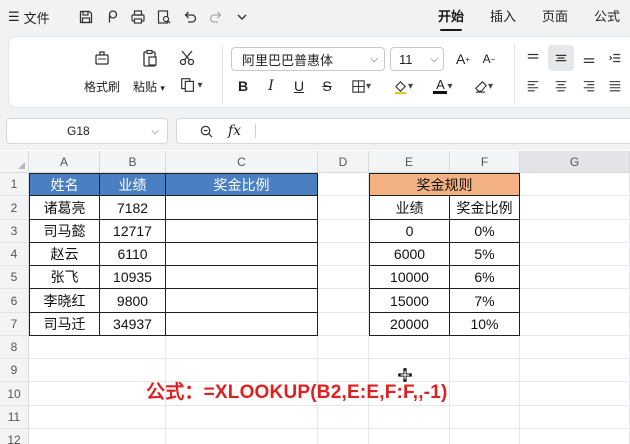 The height and width of the screenshot is (444, 630). Describe the element at coordinates (561, 58) in the screenshot. I see `align-middle-icon` at that location.